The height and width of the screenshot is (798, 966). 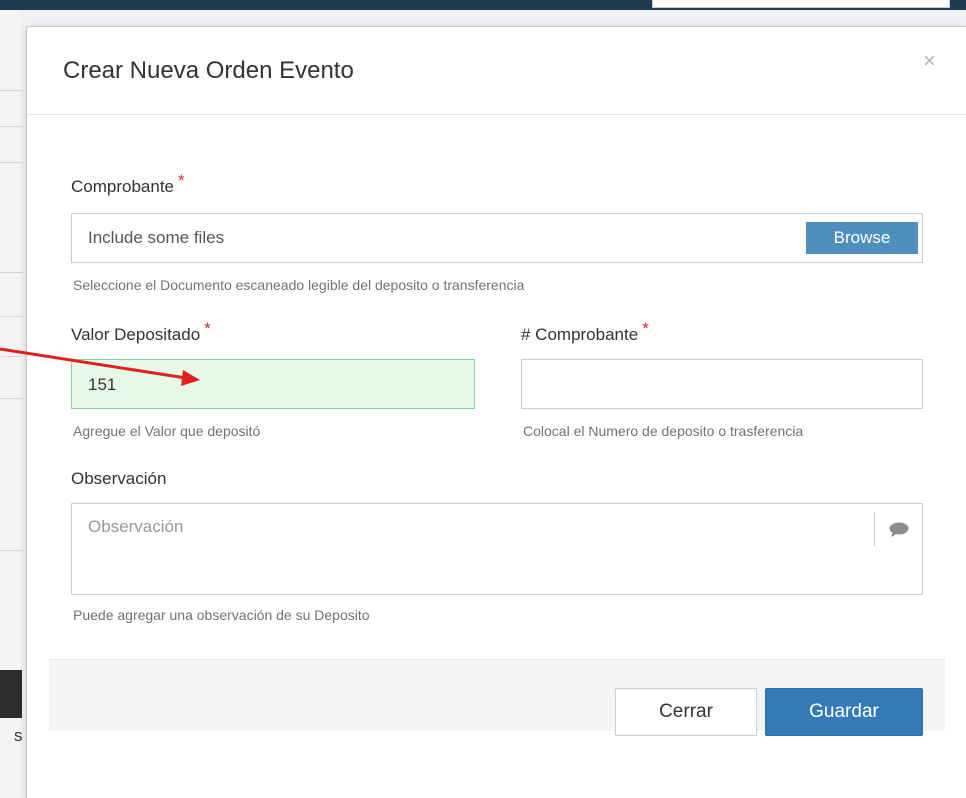 I want to click on comprobante-file-input: Include some files Browse, so click(x=497, y=238).